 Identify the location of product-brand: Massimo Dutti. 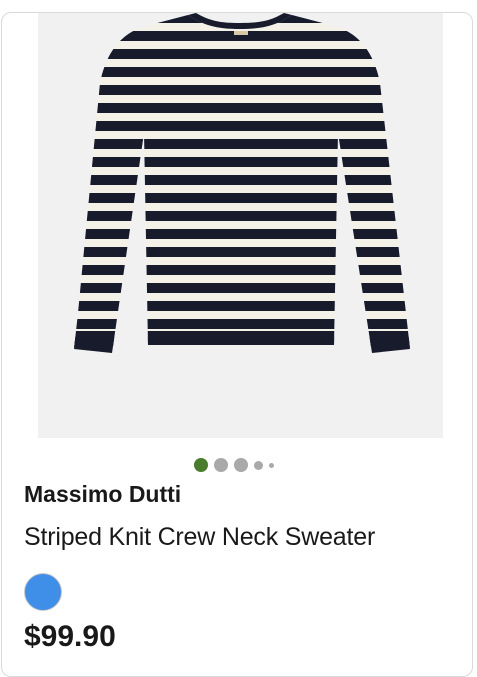
(103, 494).